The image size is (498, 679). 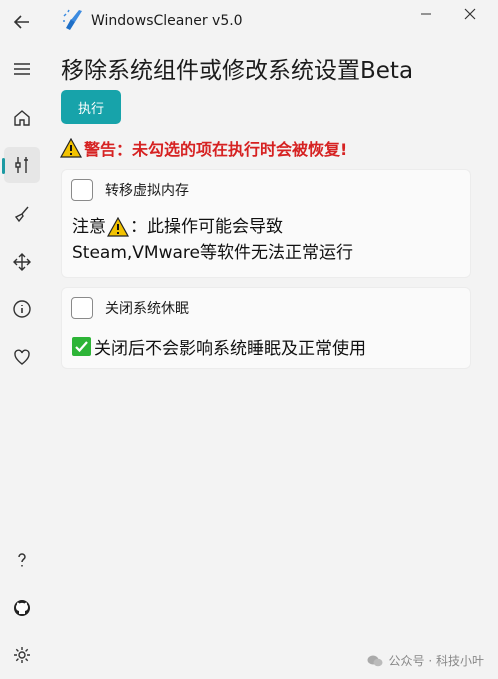 I want to click on hibernation-note: 关闭后不会影响系统睡眠及正常使用, so click(x=219, y=346).